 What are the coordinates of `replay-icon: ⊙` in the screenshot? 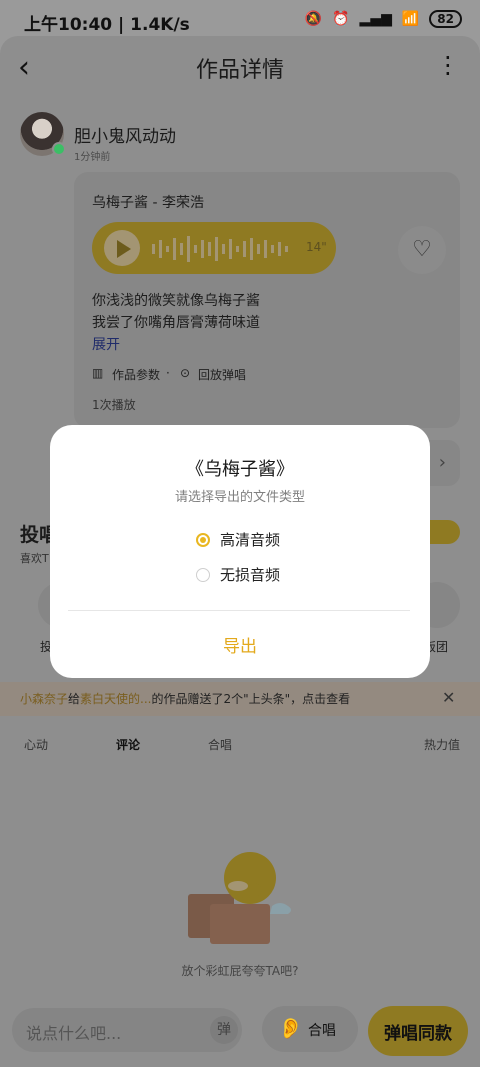 It's located at (185, 373).